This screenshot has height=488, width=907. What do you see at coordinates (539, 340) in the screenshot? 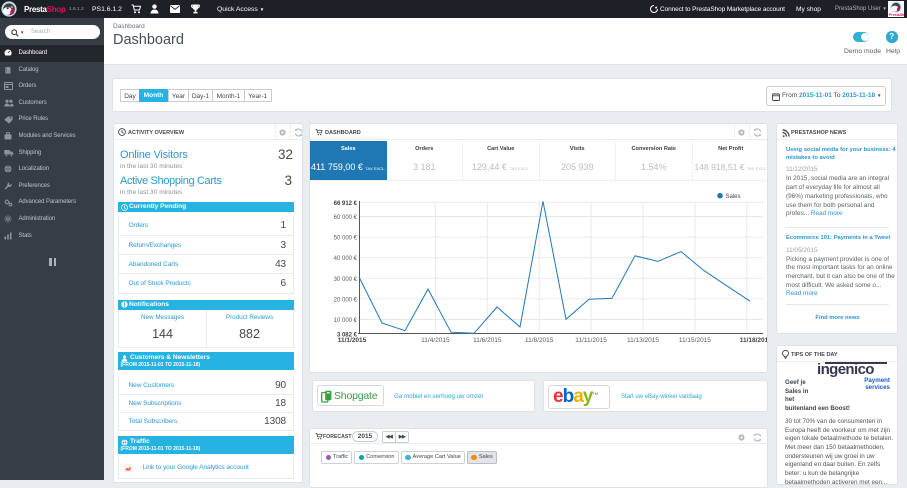
I see `svg-text: 11/8/2015` at bounding box center [539, 340].